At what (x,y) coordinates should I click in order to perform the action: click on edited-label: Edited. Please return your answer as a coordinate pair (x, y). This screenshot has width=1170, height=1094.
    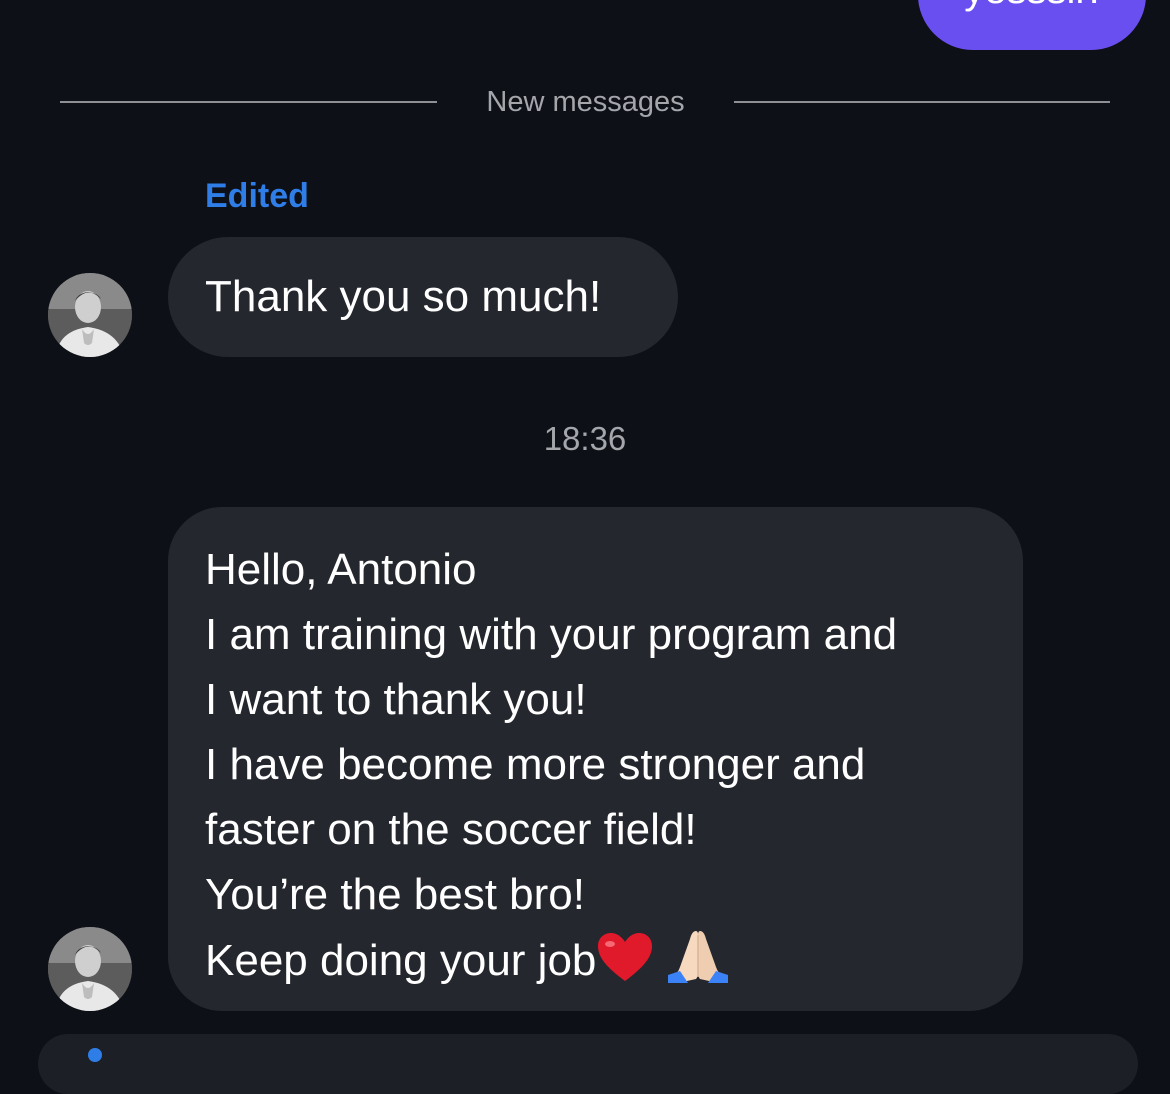
    Looking at the image, I should click on (257, 196).